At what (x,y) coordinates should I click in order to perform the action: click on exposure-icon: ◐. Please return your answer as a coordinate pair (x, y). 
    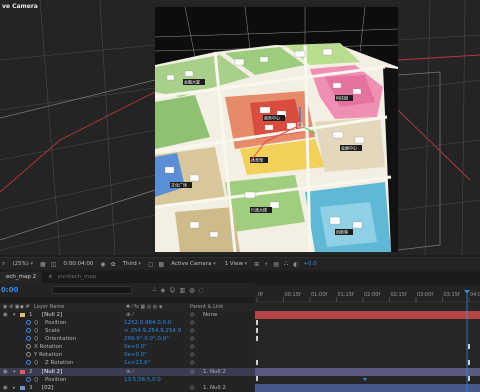
    Looking at the image, I should click on (295, 264).